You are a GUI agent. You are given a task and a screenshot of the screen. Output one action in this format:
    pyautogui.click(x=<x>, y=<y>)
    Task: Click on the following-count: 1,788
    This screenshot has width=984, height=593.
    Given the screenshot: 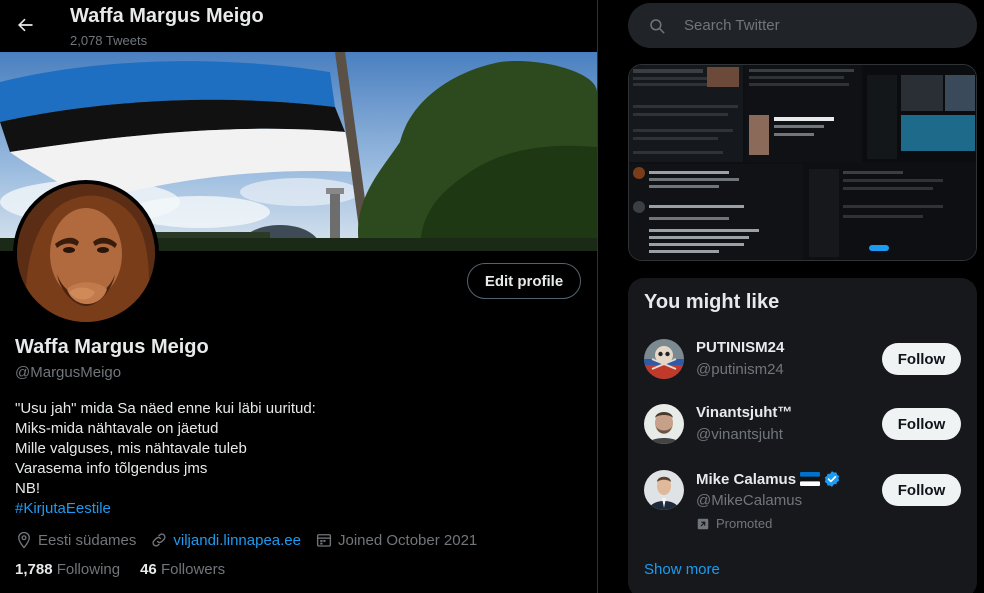 What is the action you would take?
    pyautogui.click(x=34, y=569)
    